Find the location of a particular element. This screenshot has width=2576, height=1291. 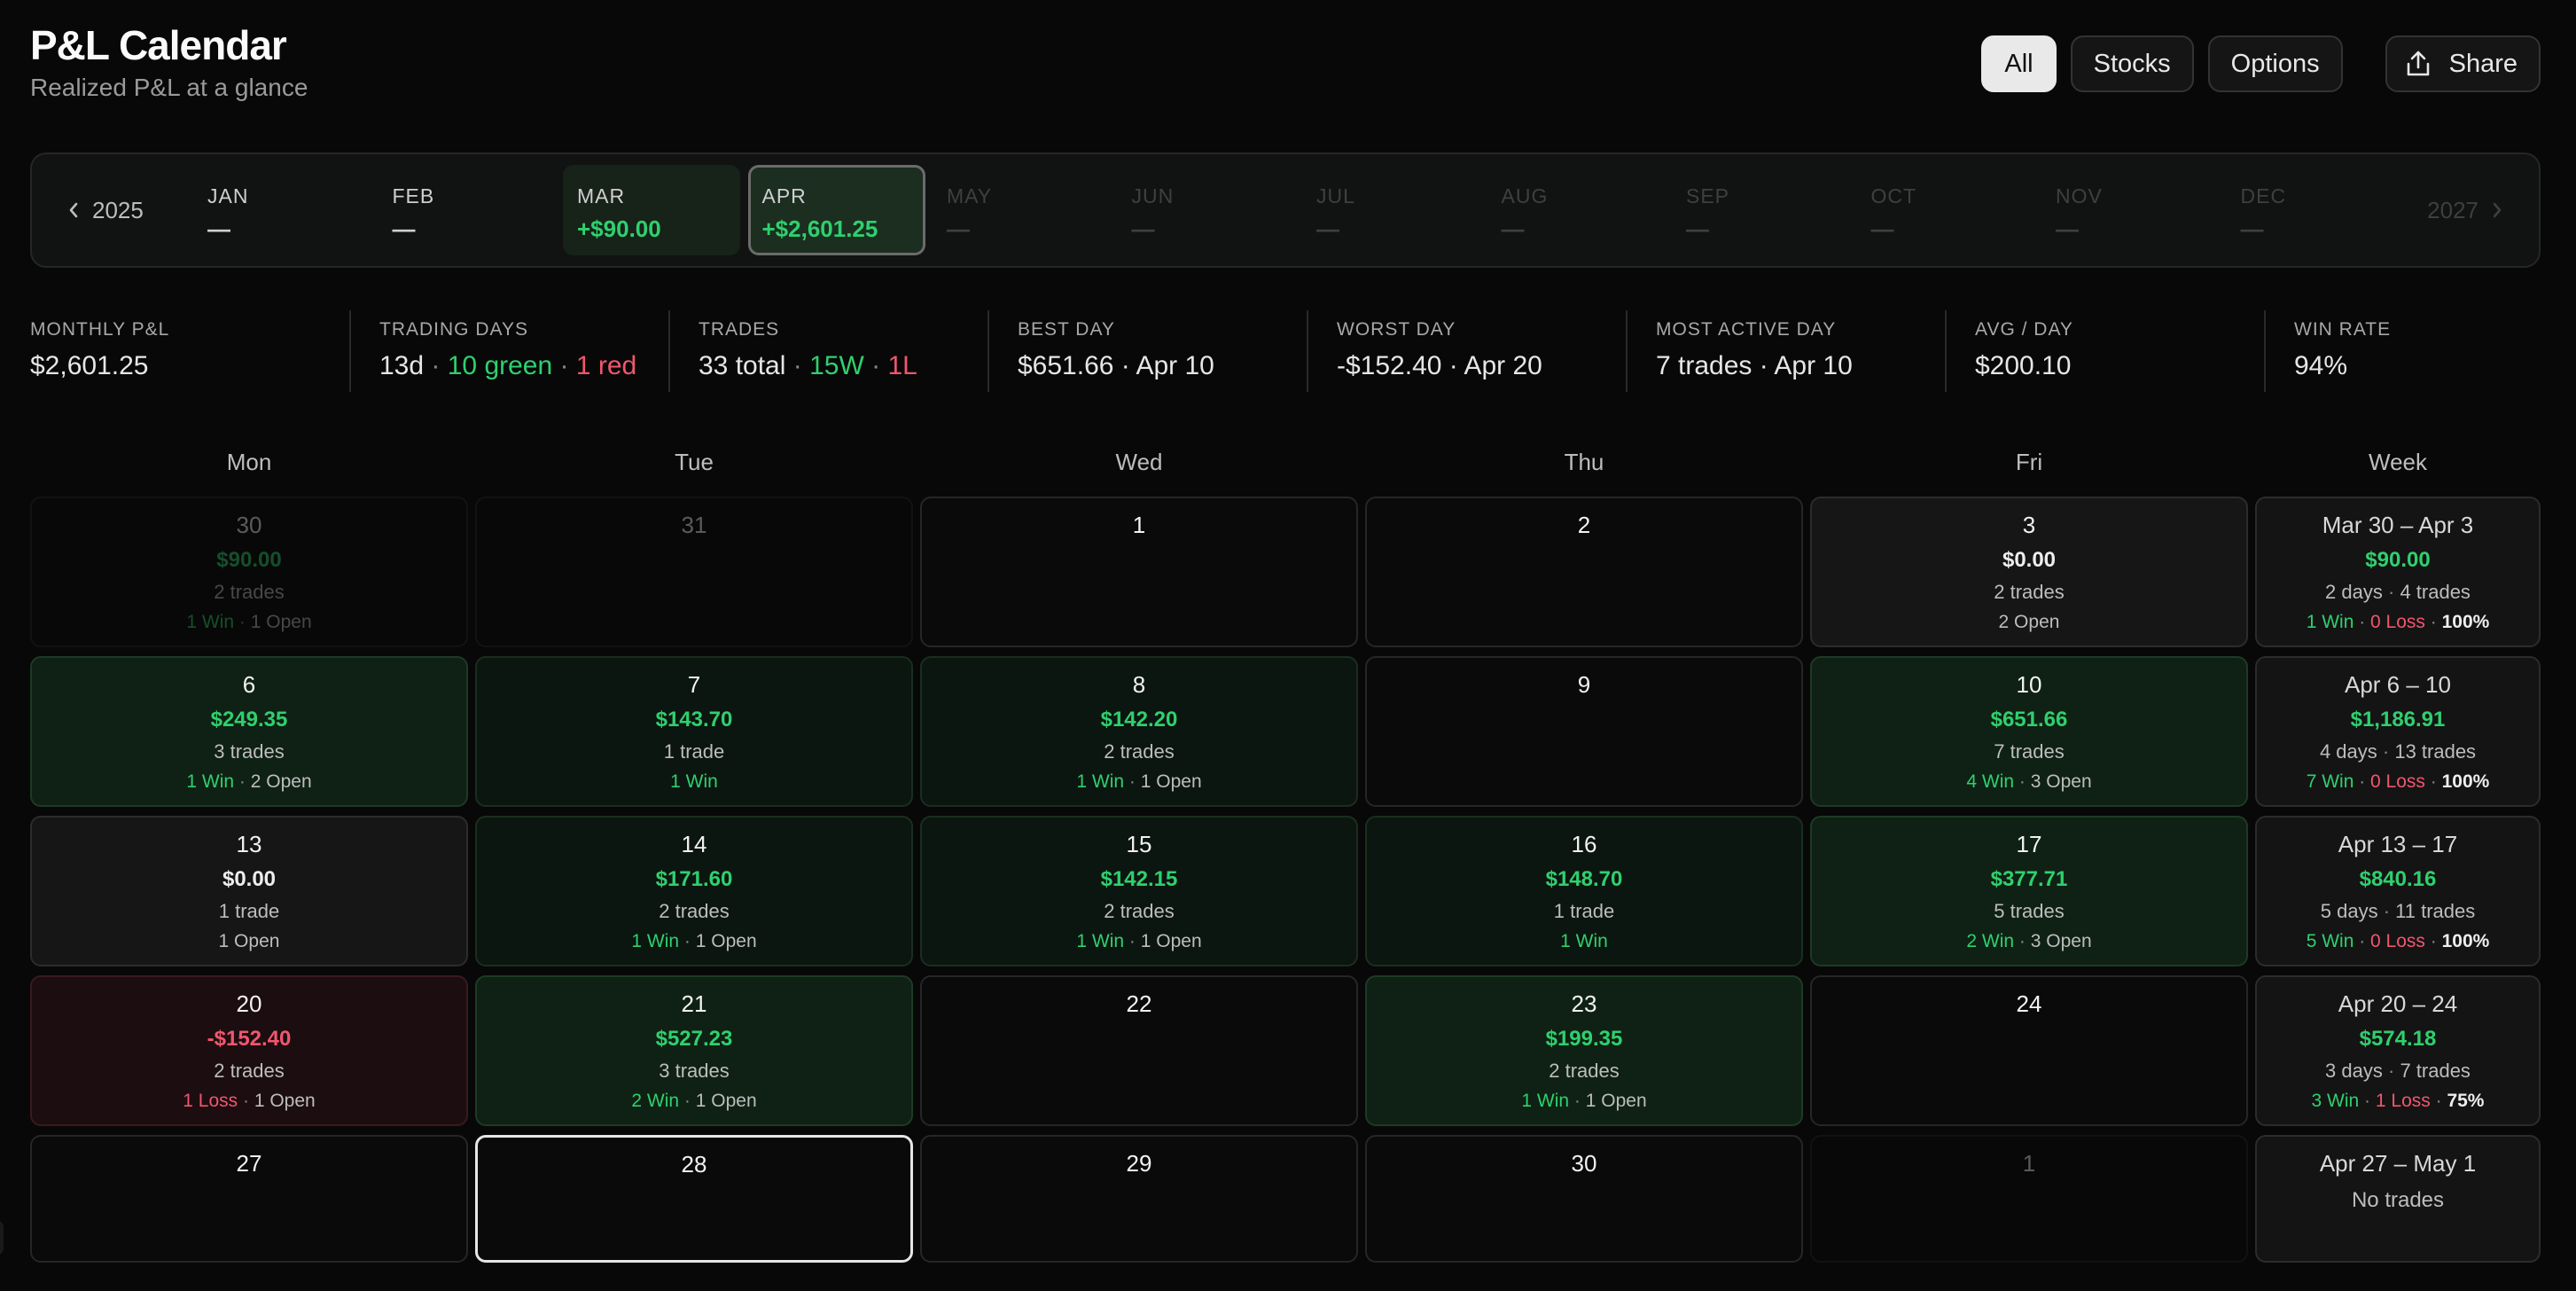

month-jun: JUN — is located at coordinates (1206, 210).